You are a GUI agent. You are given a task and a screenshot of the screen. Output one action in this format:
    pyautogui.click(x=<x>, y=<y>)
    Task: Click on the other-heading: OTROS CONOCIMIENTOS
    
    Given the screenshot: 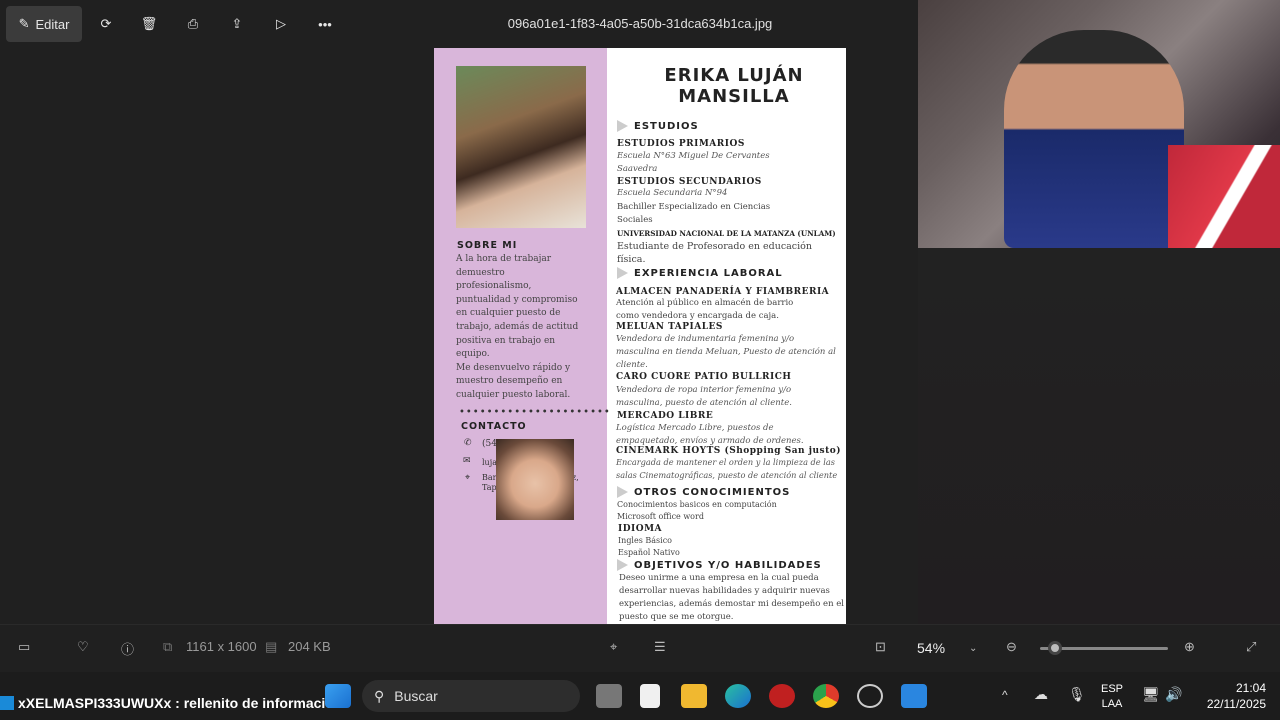 What is the action you would take?
    pyautogui.click(x=703, y=492)
    